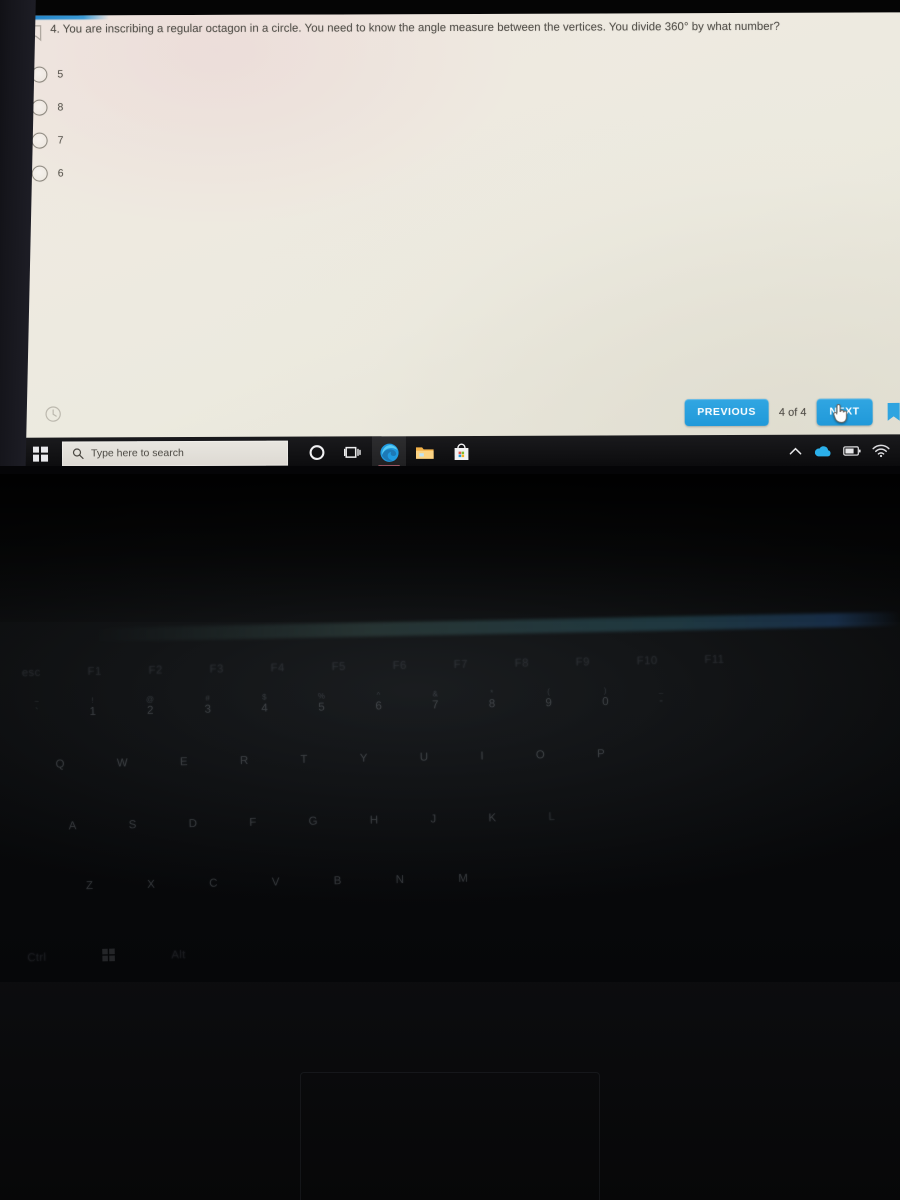 Image resolution: width=900 pixels, height=1200 pixels. I want to click on option-row: 7, so click(47, 140).